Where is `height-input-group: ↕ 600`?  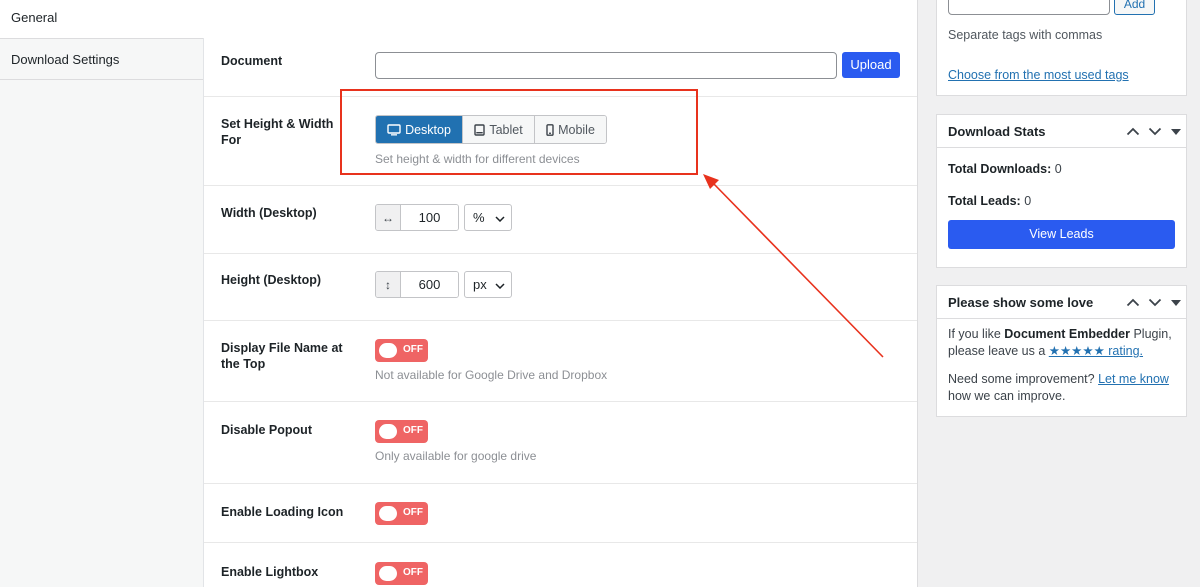
height-input-group: ↕ 600 is located at coordinates (417, 284).